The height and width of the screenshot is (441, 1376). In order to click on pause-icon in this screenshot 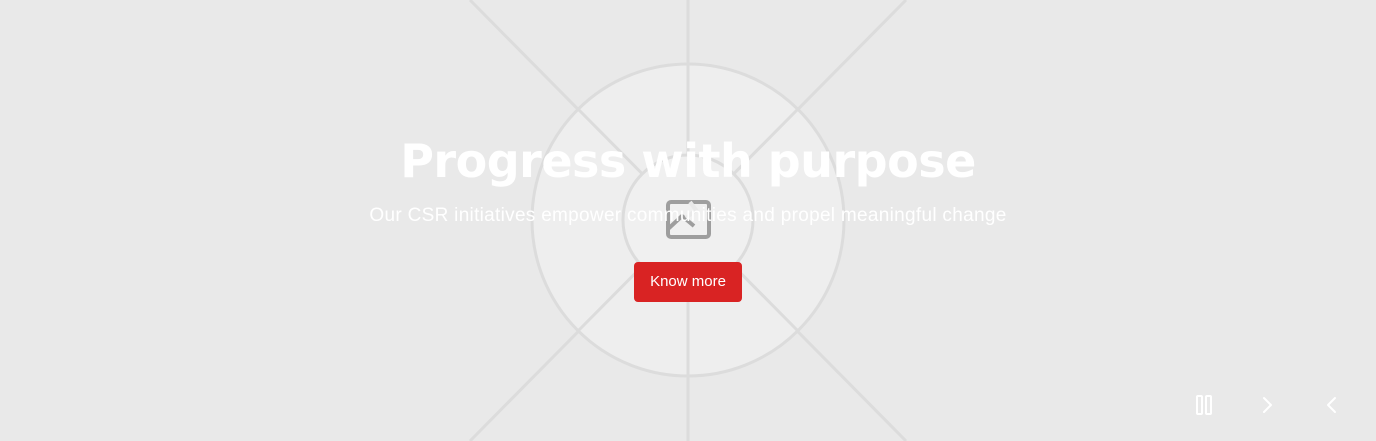, I will do `click(1204, 405)`.